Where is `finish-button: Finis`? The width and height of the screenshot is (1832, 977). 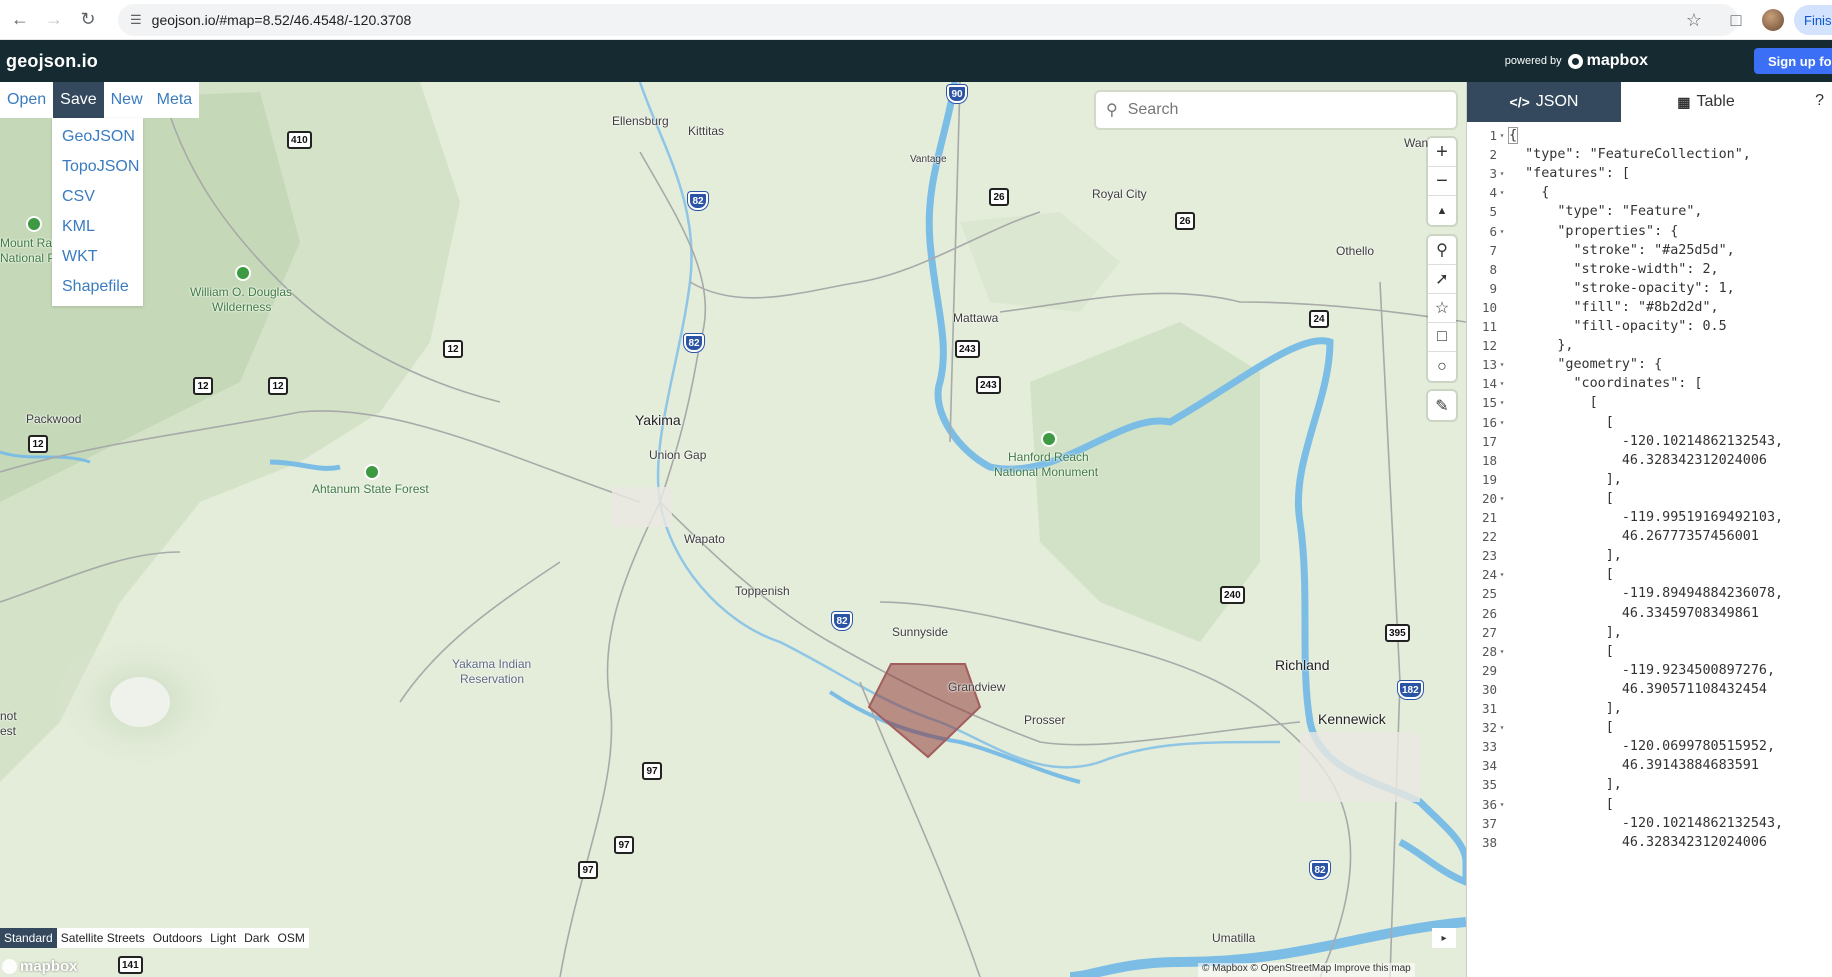
finish-button: Finis is located at coordinates (1813, 20).